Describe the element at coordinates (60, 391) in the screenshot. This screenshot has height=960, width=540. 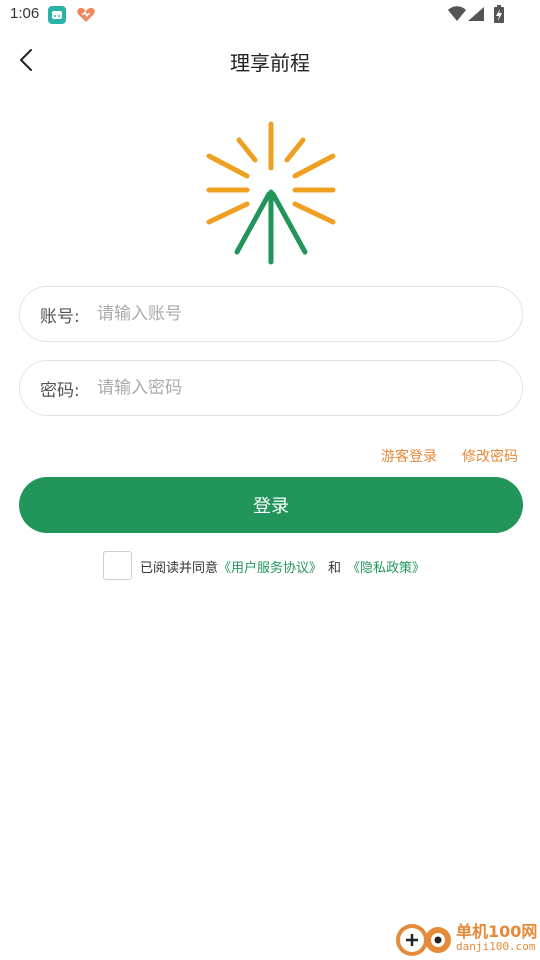
I see `password-label: 密码:` at that location.